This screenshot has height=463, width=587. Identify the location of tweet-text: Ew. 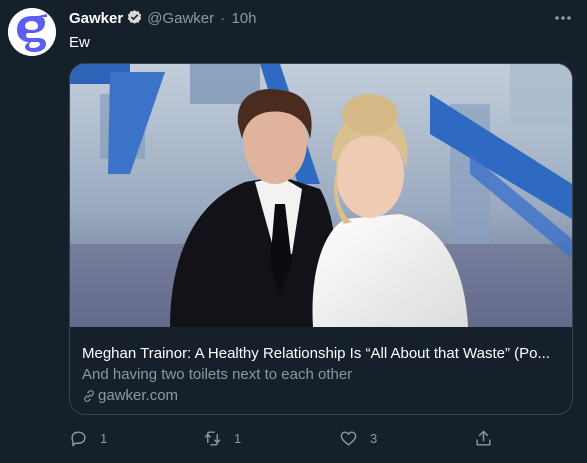
(79, 42).